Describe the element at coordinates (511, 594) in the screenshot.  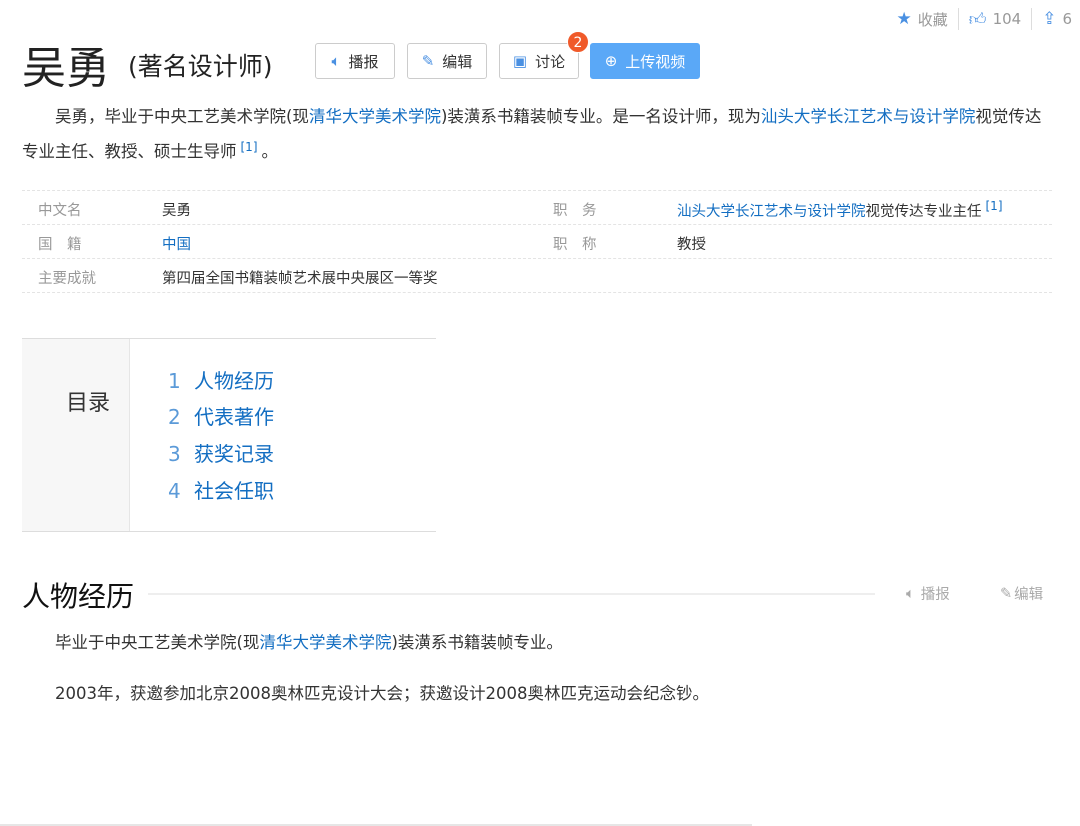
I see `section-divider` at that location.